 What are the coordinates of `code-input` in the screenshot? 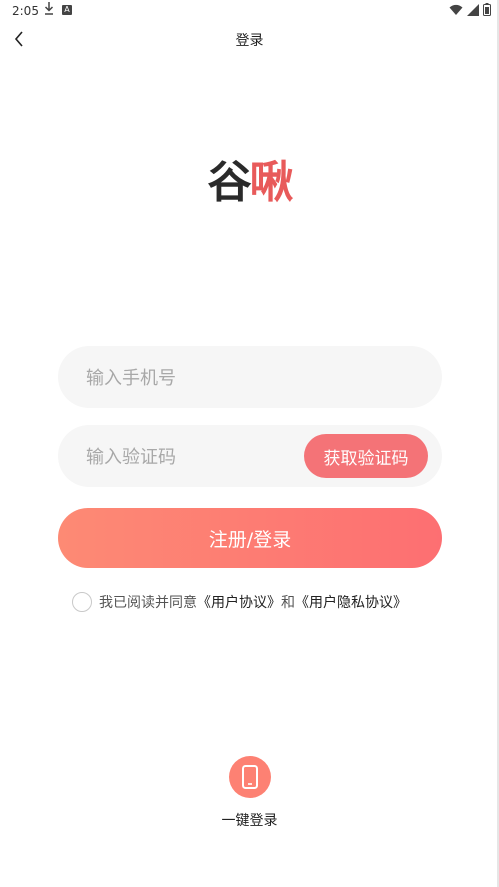 It's located at (191, 457).